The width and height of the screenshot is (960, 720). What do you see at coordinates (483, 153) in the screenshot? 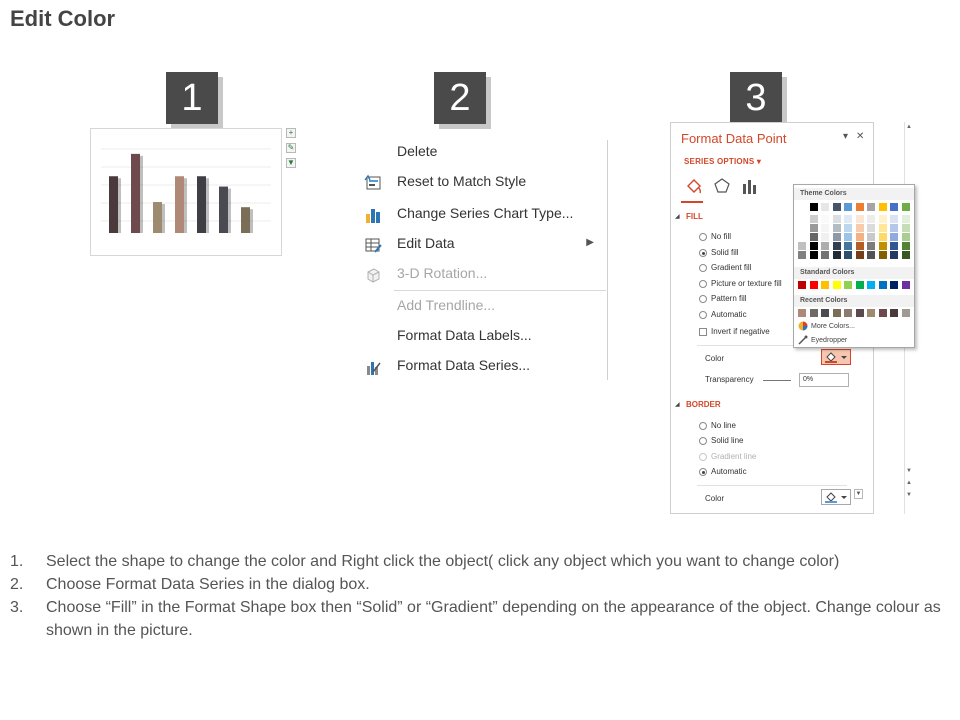
I see `menu-item-delete: Delete` at bounding box center [483, 153].